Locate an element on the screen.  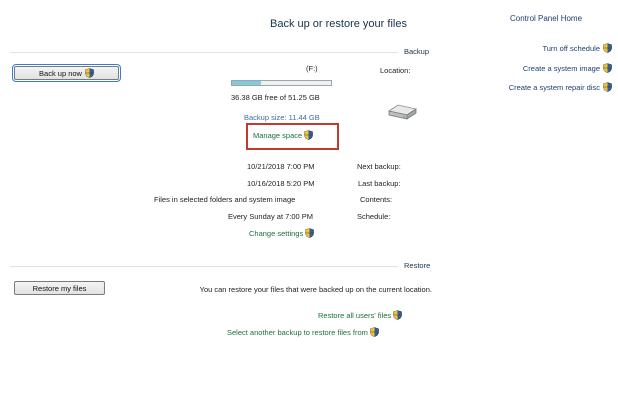
create-system-image-label: Create a system image is located at coordinates (561, 68).